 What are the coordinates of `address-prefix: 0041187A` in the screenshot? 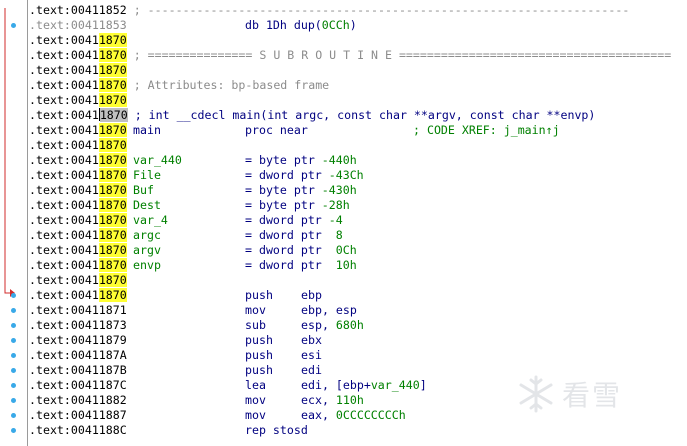 It's located at (98, 355).